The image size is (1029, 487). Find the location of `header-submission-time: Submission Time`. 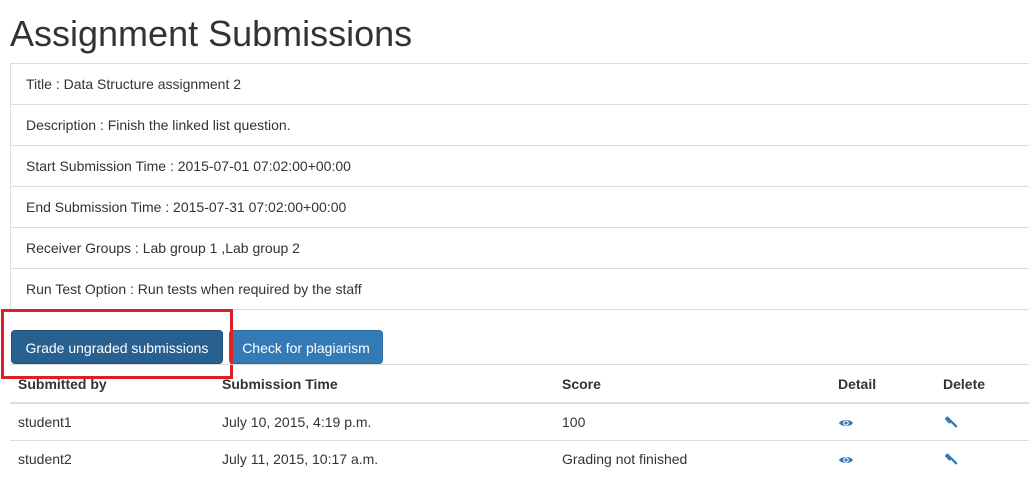

header-submission-time: Submission Time is located at coordinates (384, 384).